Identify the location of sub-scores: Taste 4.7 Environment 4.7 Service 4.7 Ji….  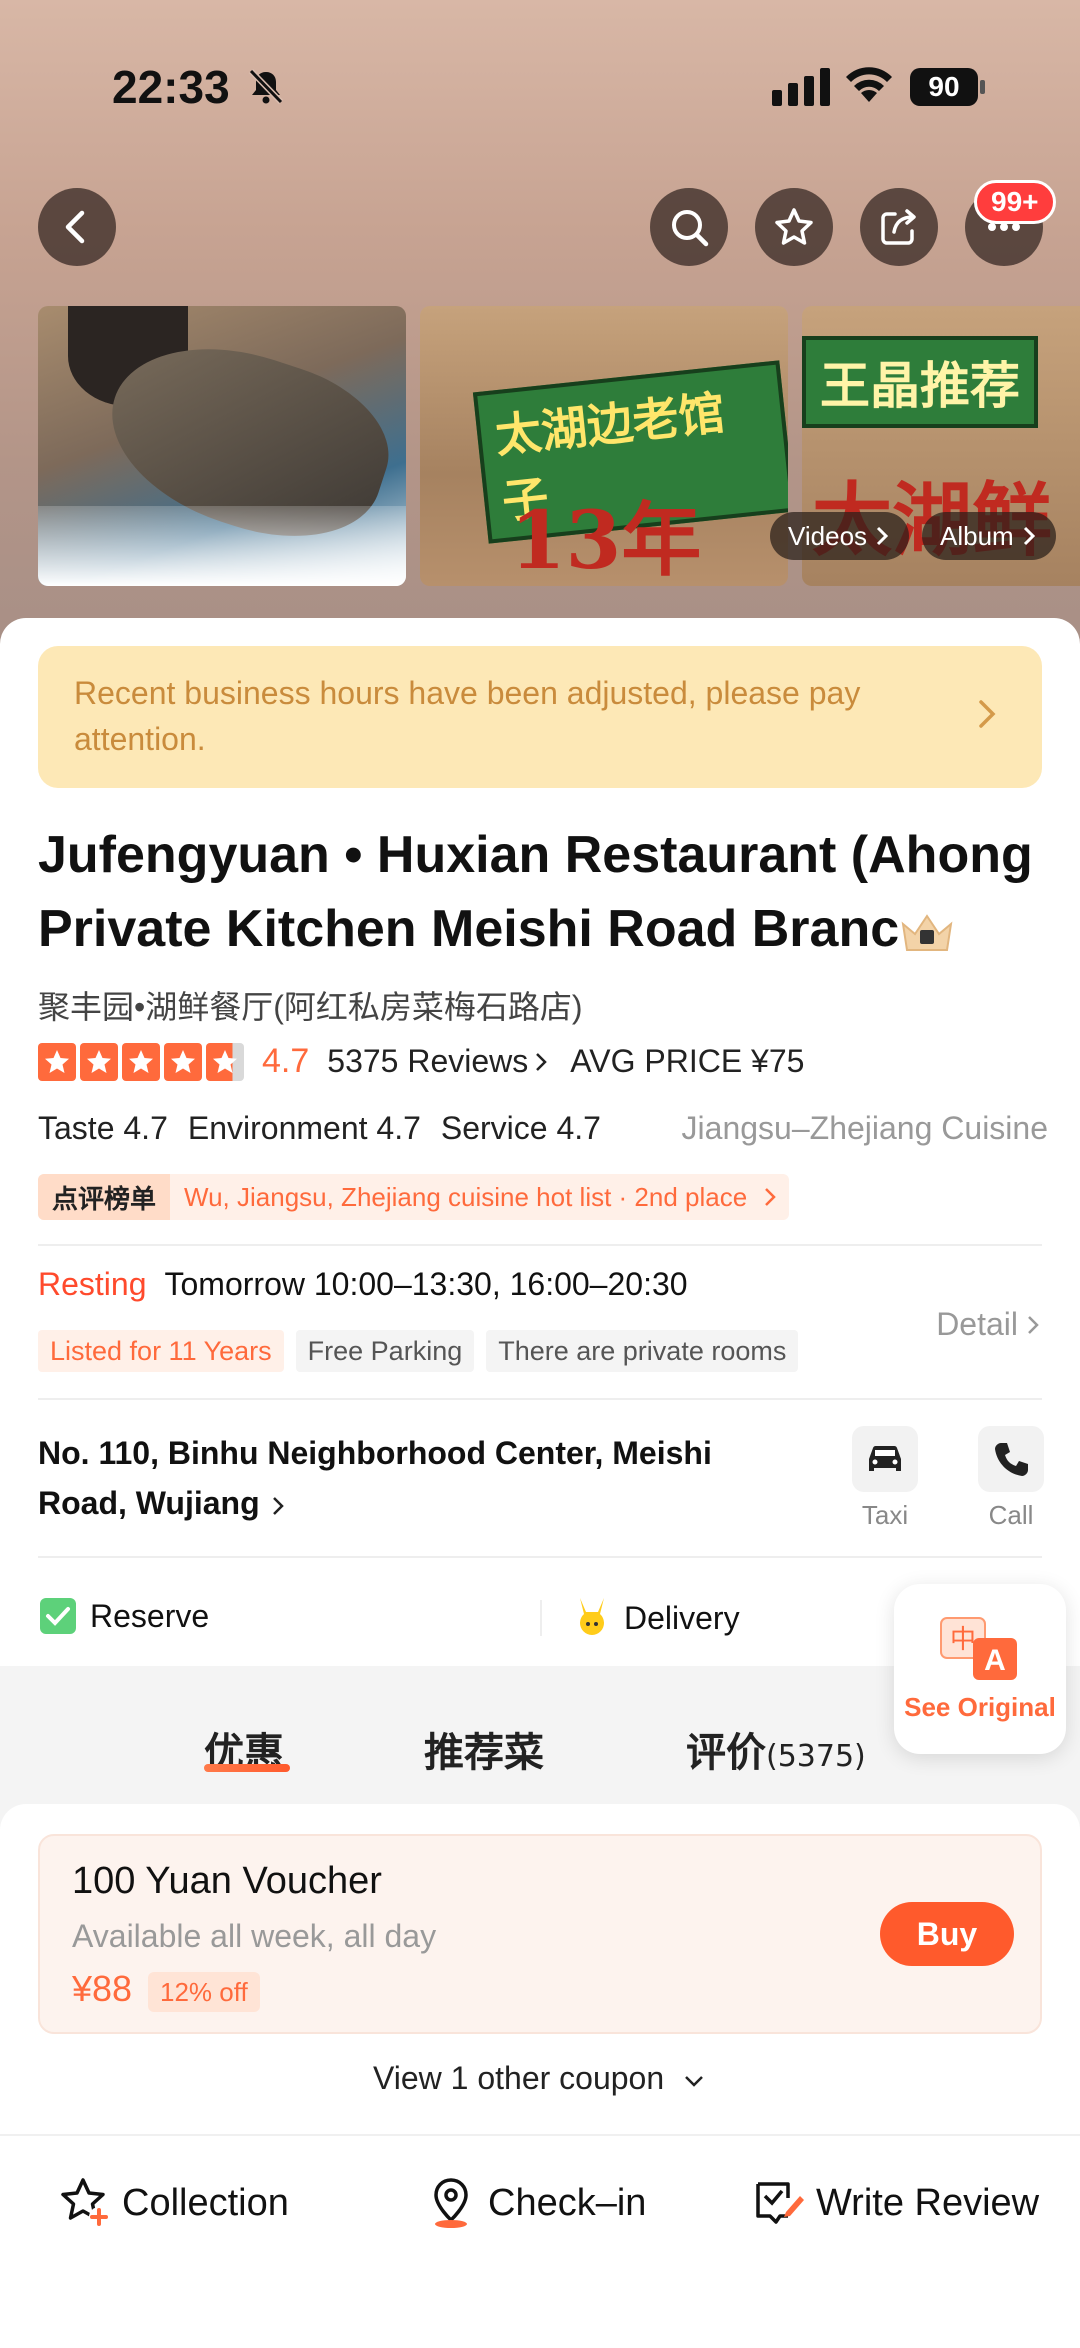
(543, 1128).